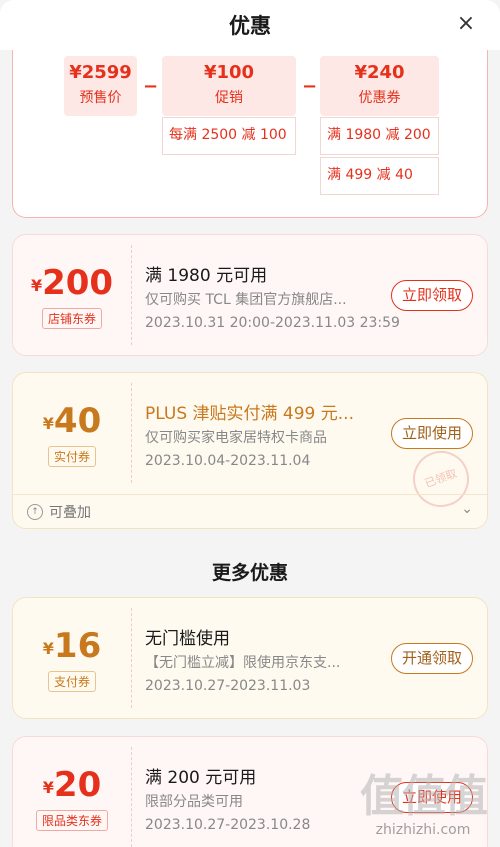 The width and height of the screenshot is (500, 847). What do you see at coordinates (431, 295) in the screenshot?
I see `claim-button: 立即领取` at bounding box center [431, 295].